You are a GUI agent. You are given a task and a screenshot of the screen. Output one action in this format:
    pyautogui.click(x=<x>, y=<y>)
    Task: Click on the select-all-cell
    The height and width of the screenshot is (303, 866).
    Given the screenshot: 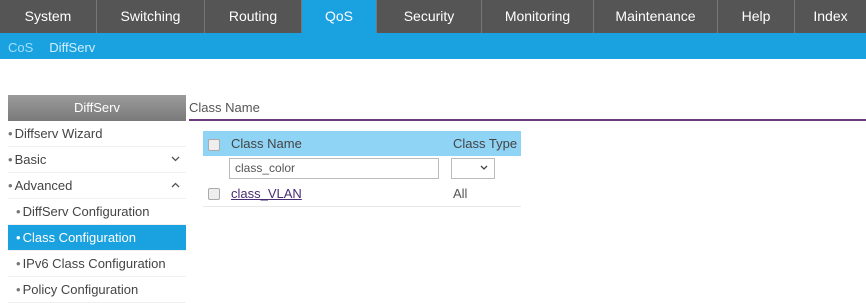 What is the action you would take?
    pyautogui.click(x=214, y=143)
    